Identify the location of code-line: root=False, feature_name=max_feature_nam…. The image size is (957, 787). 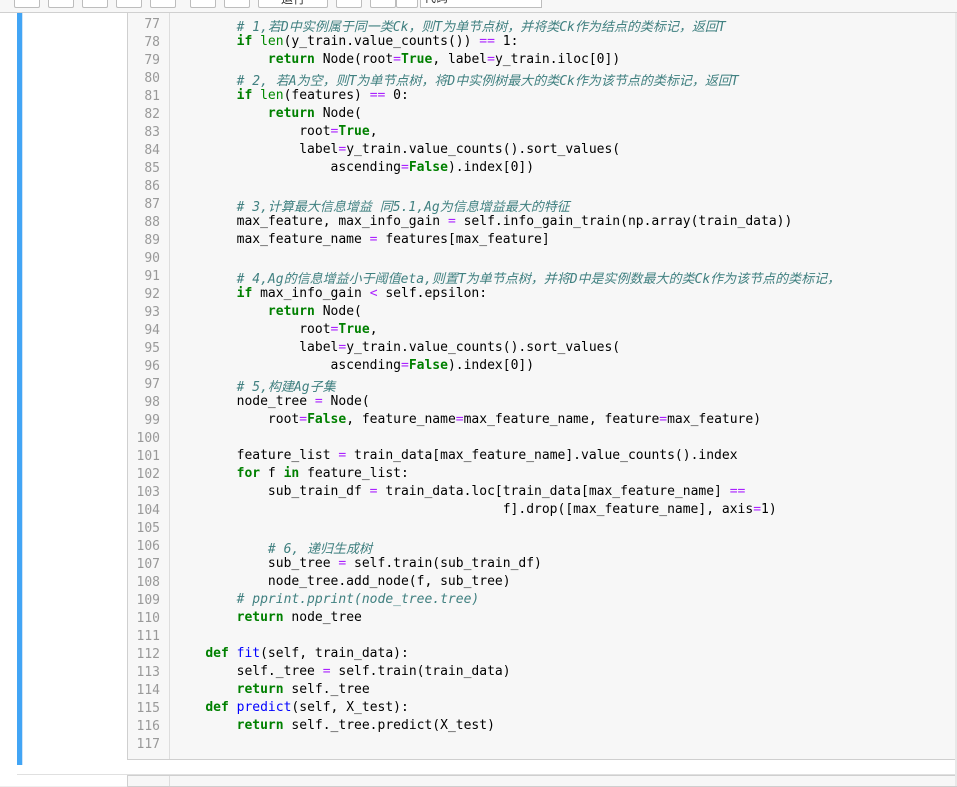
(467, 421).